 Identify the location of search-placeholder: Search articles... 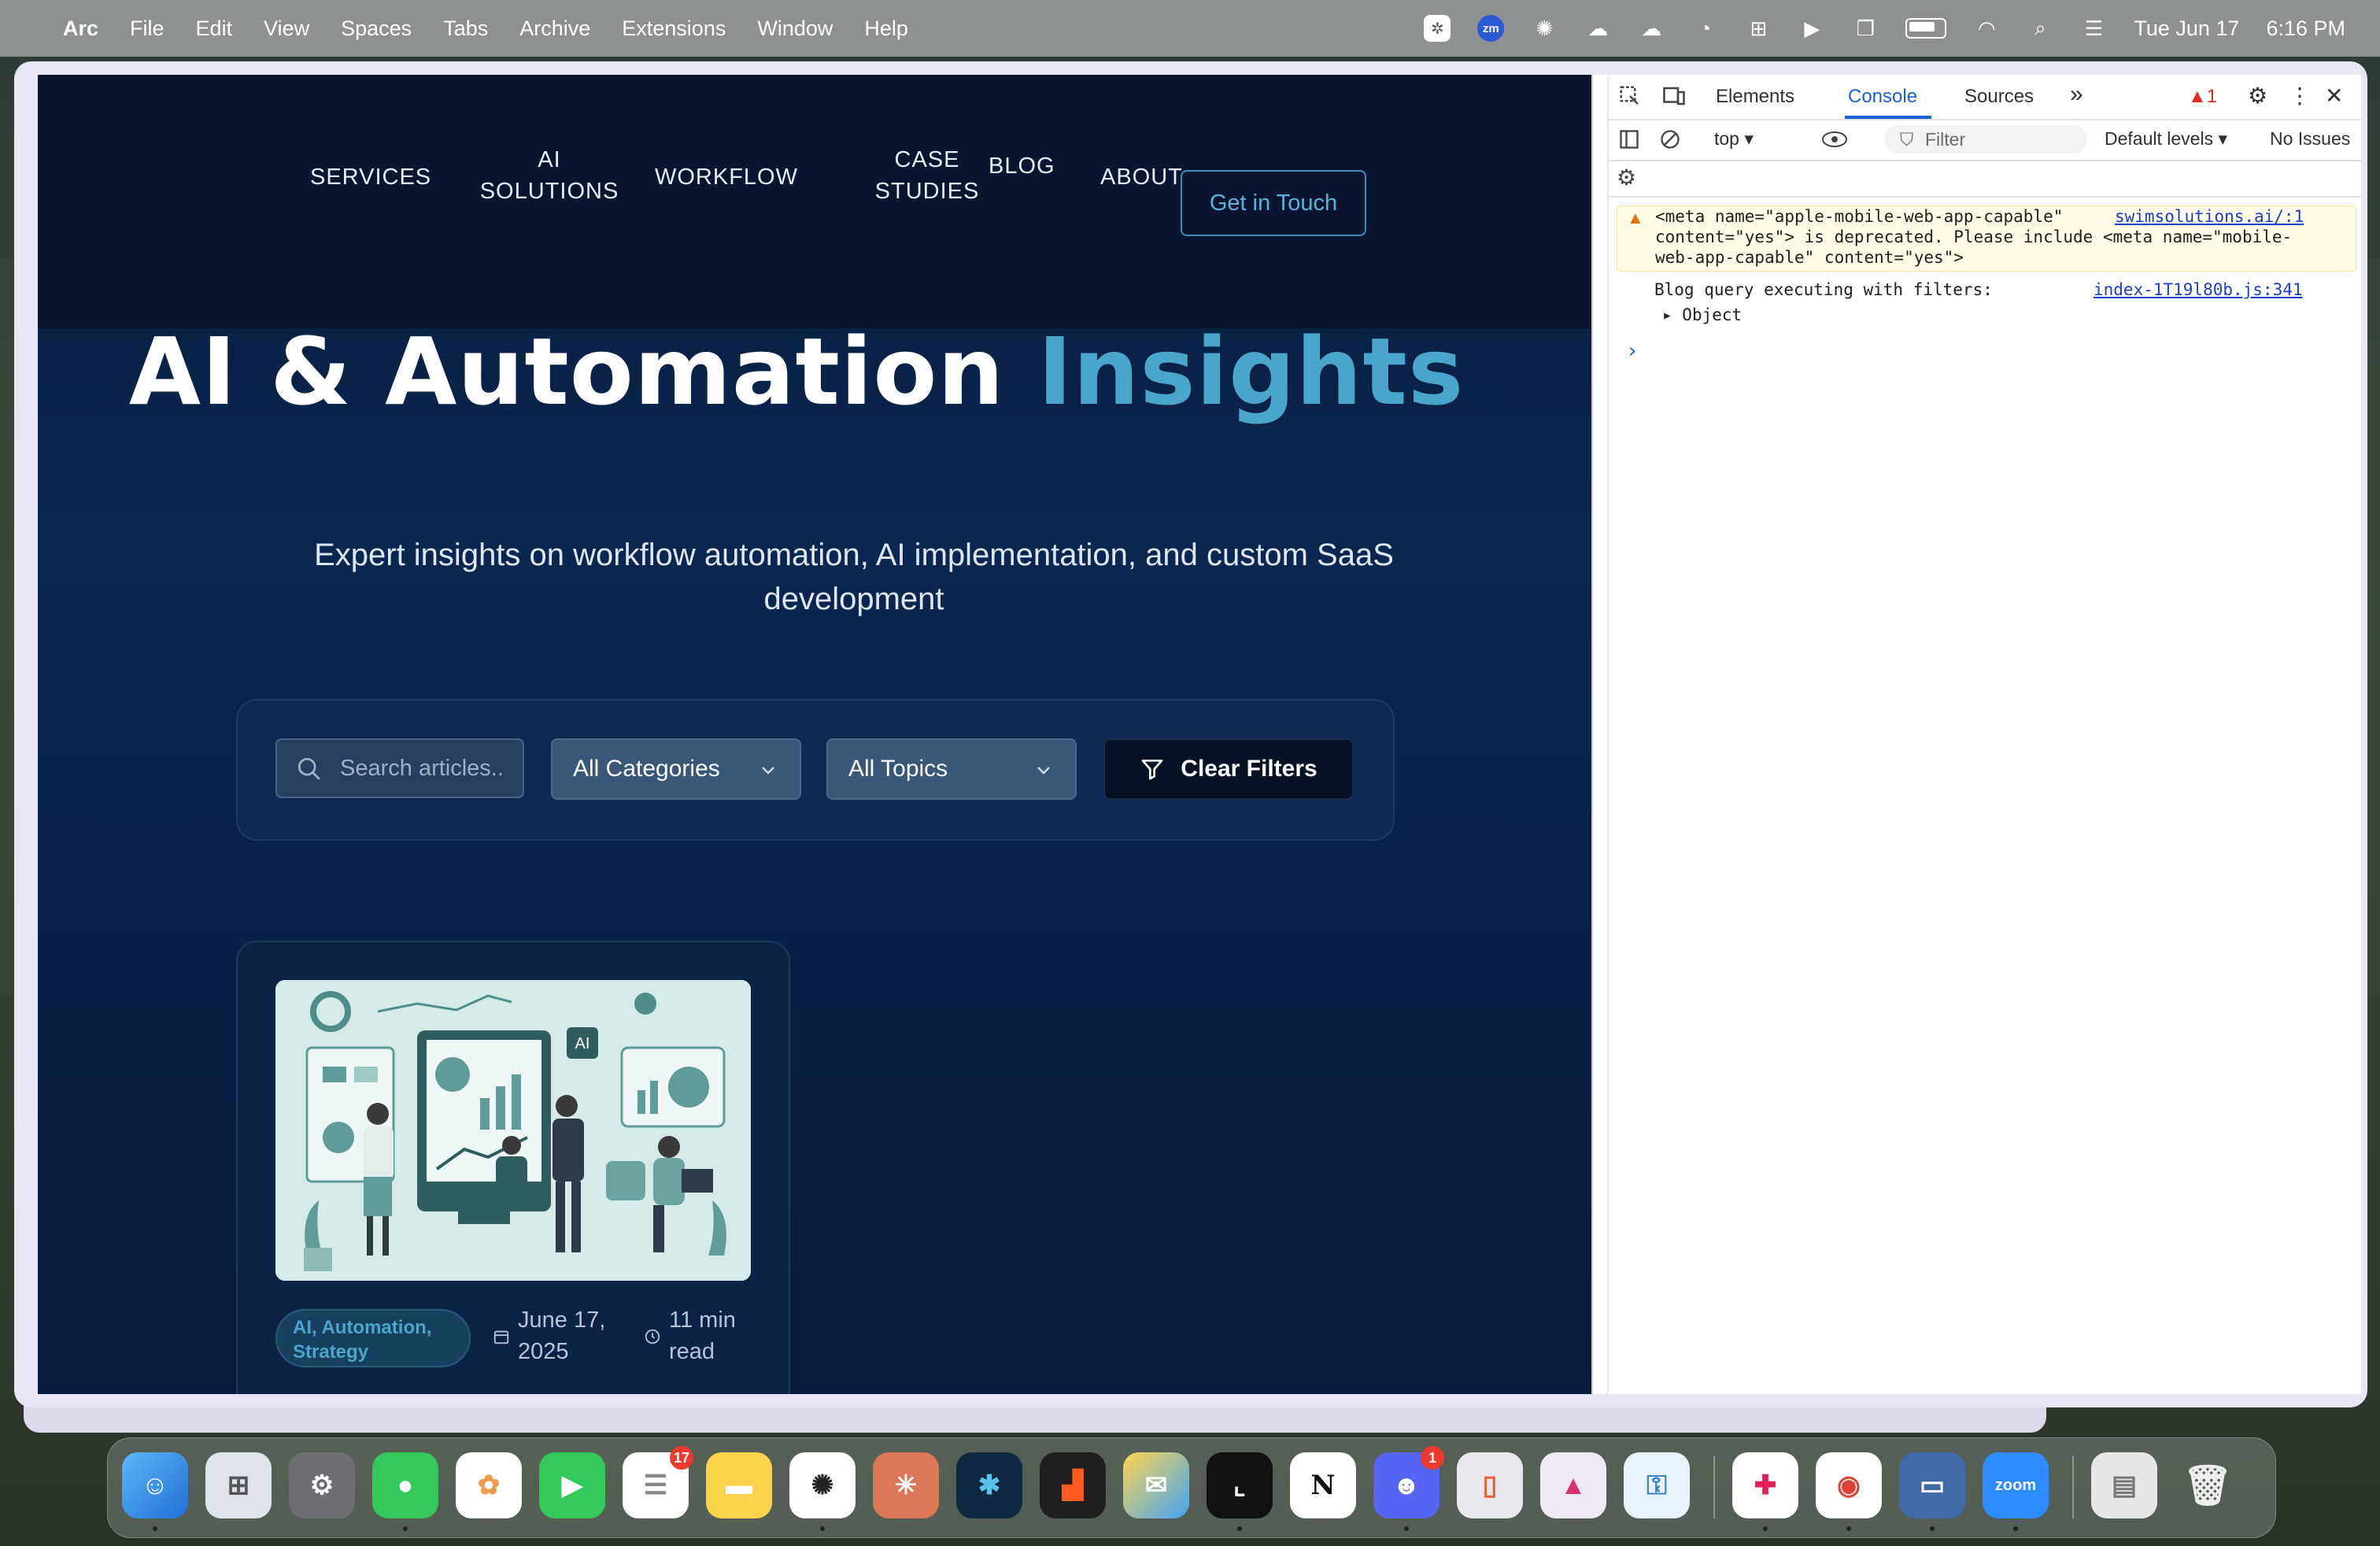
(422, 768).